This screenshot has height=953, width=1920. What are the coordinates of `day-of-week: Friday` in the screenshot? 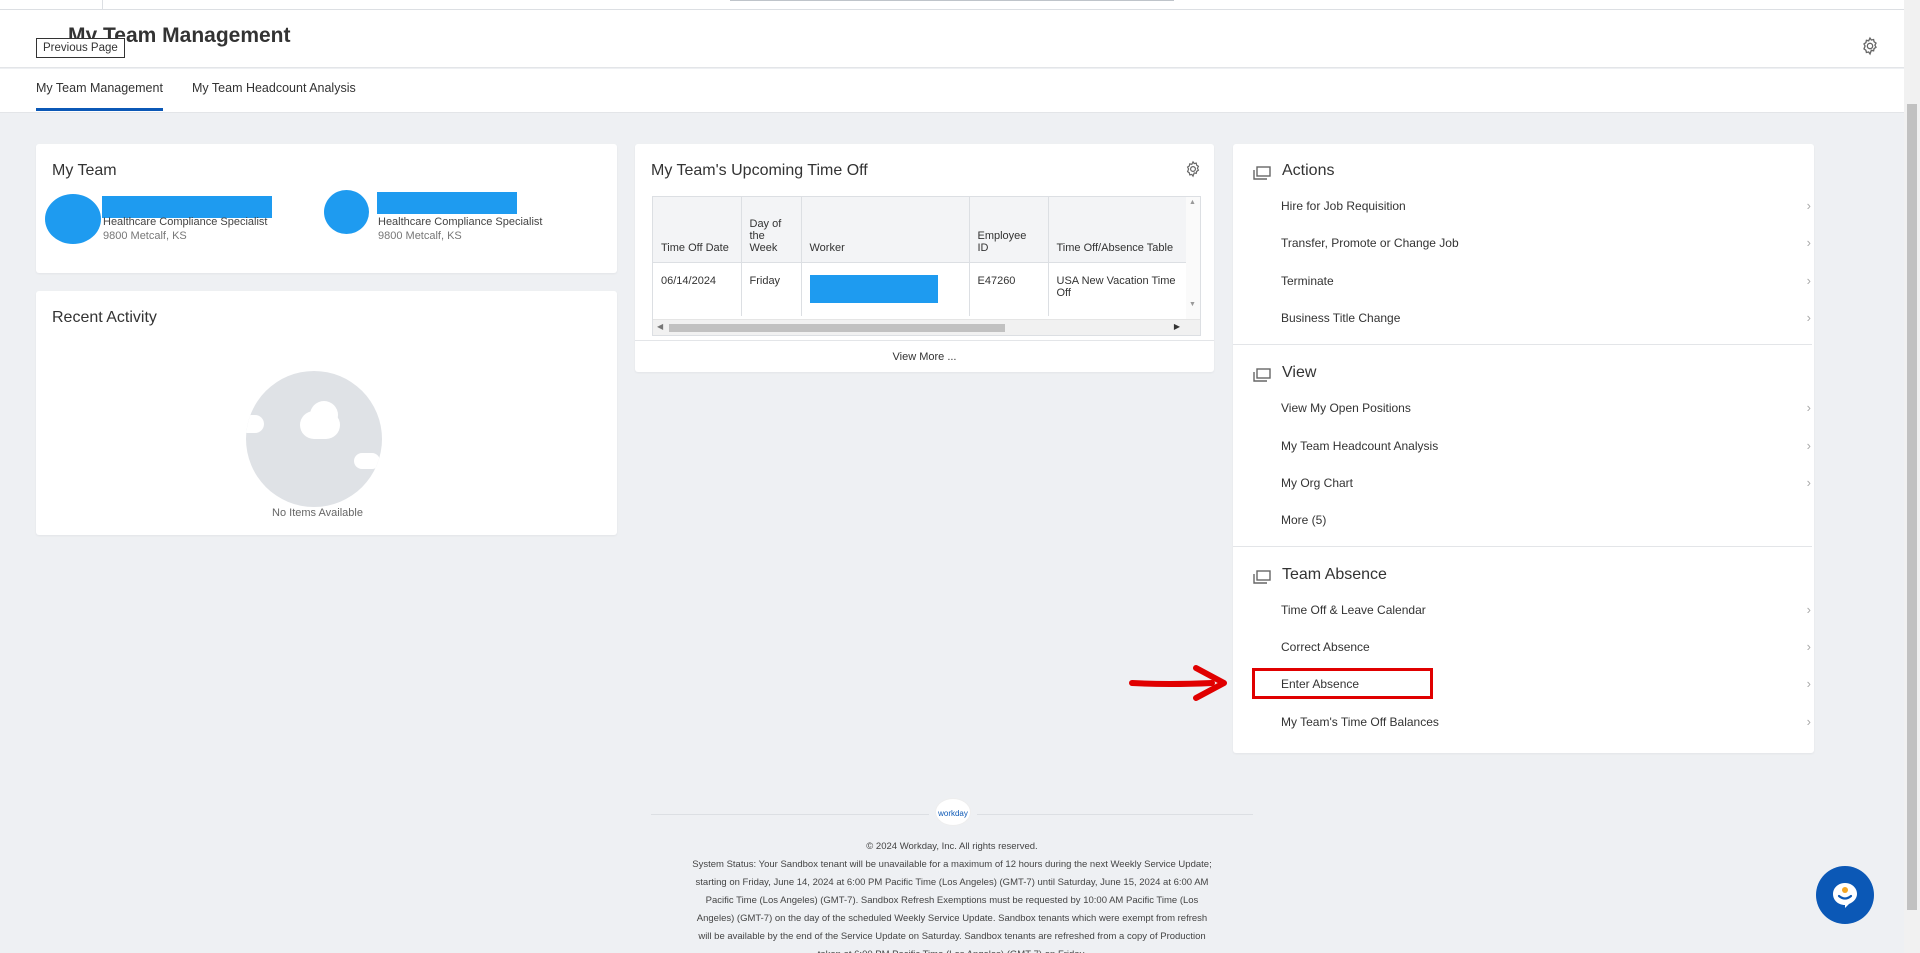 It's located at (771, 289).